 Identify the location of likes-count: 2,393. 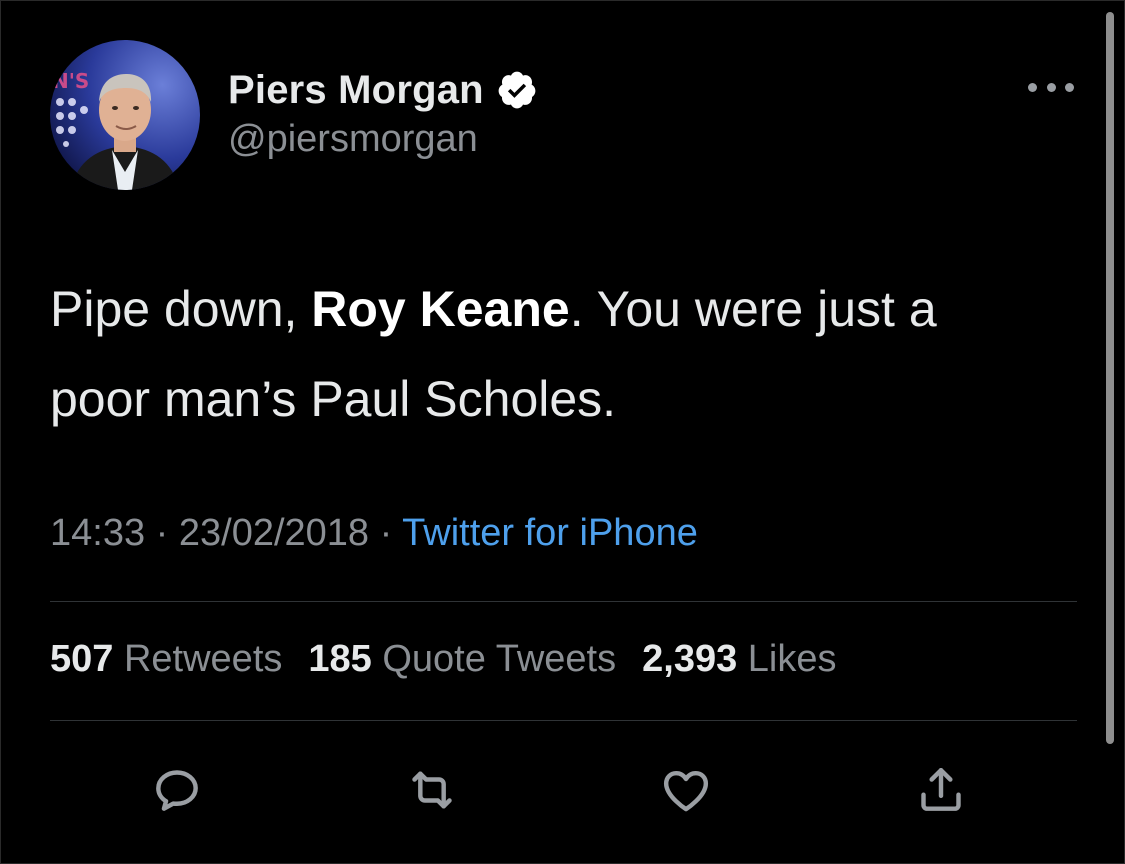
(690, 659).